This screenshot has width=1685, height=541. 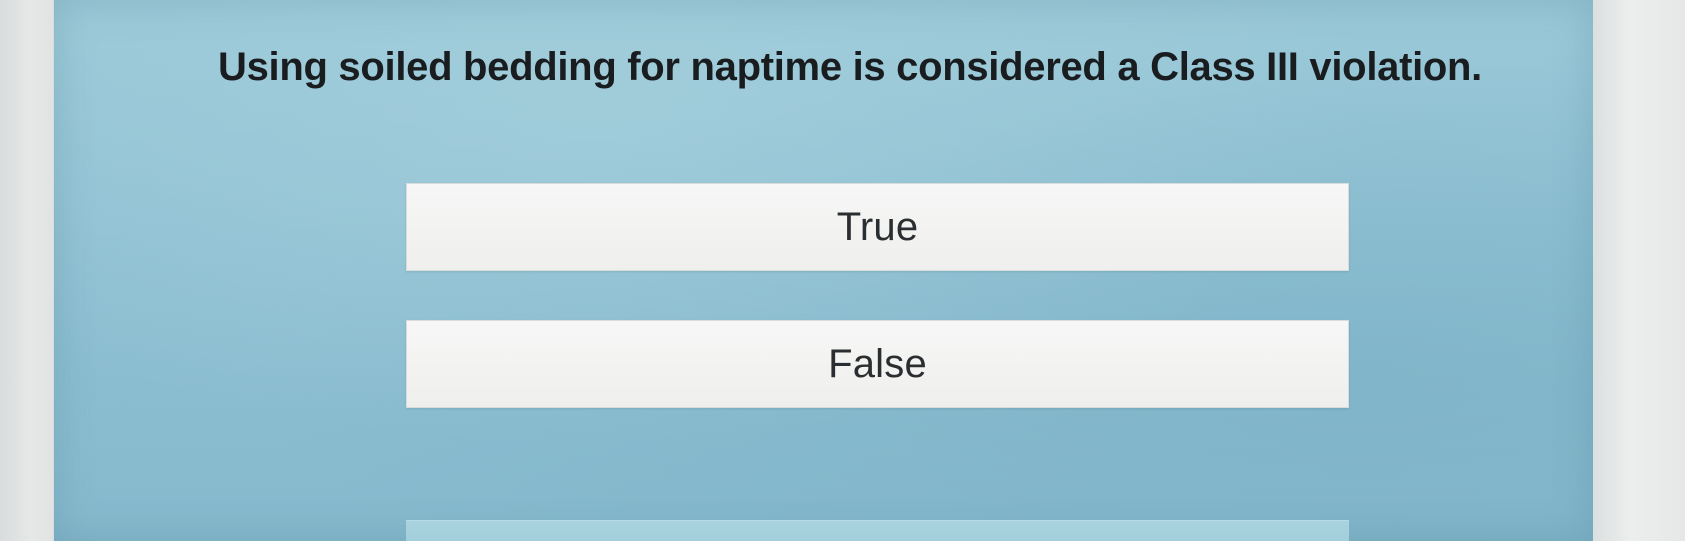 I want to click on answer-option-label: True, so click(x=877, y=226).